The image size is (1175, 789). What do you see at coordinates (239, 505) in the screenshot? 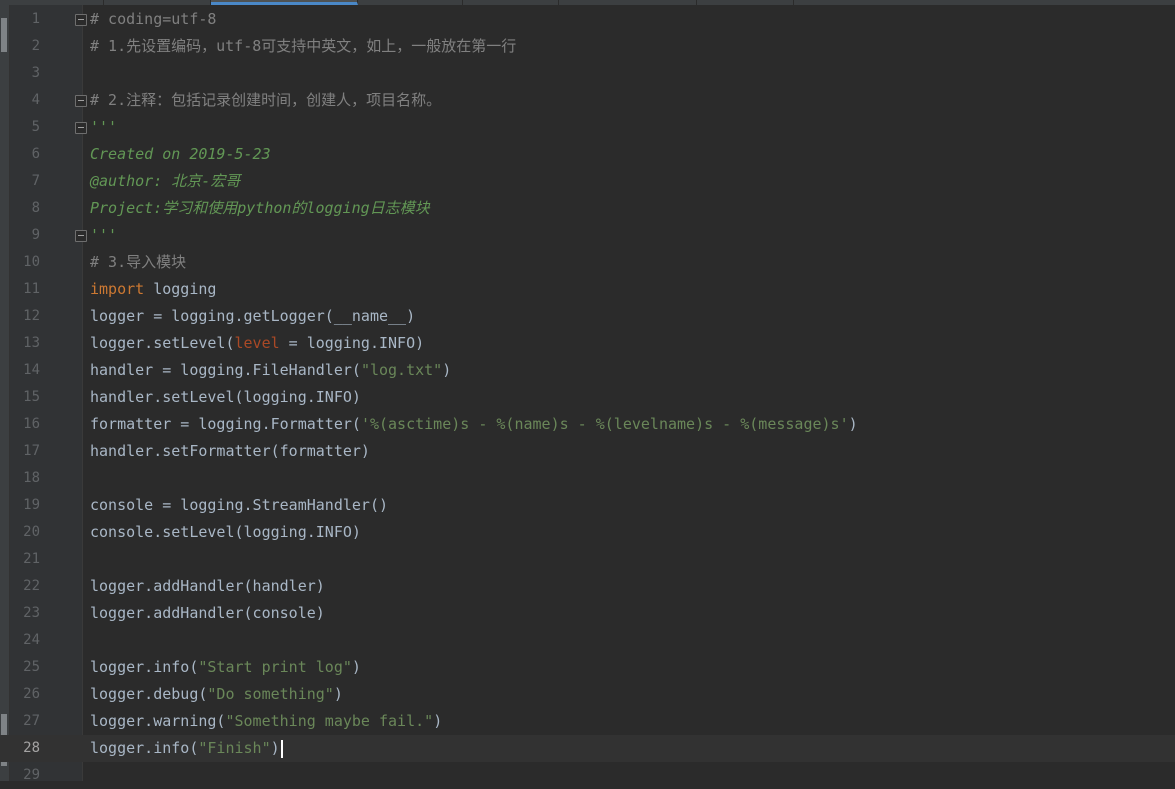
I see `code-text: console = logging.StreamHandler()` at bounding box center [239, 505].